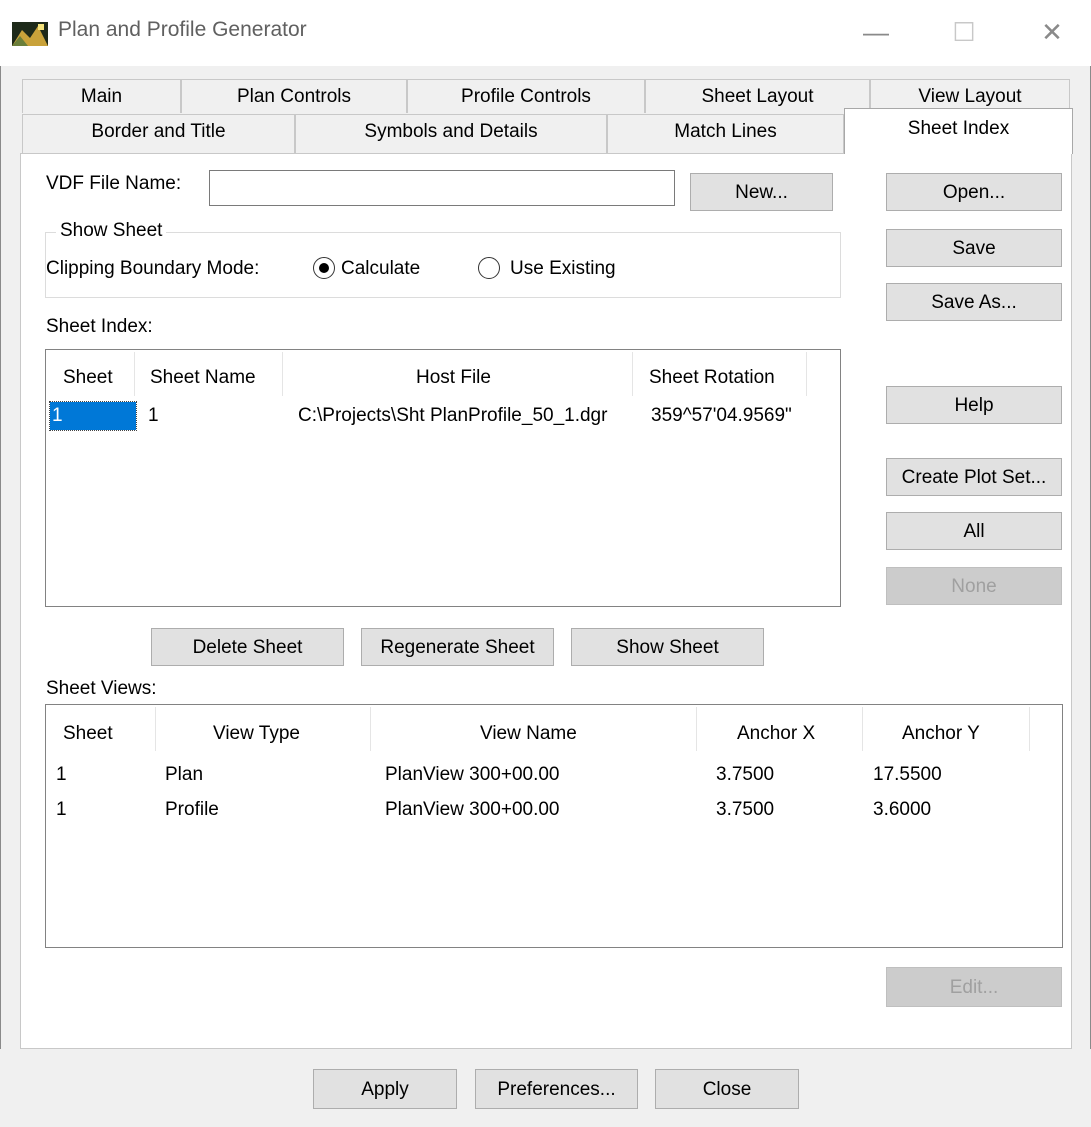  I want to click on tab-label: Profile Controls, so click(526, 96).